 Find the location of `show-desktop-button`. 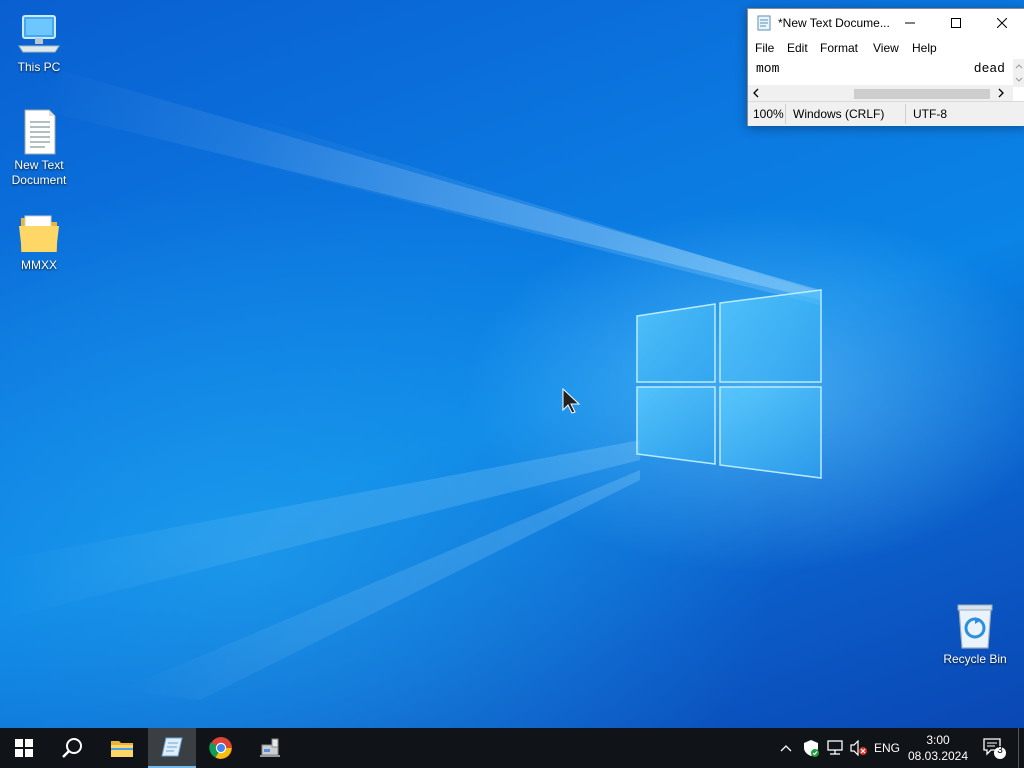

show-desktop-button is located at coordinates (1021, 748).